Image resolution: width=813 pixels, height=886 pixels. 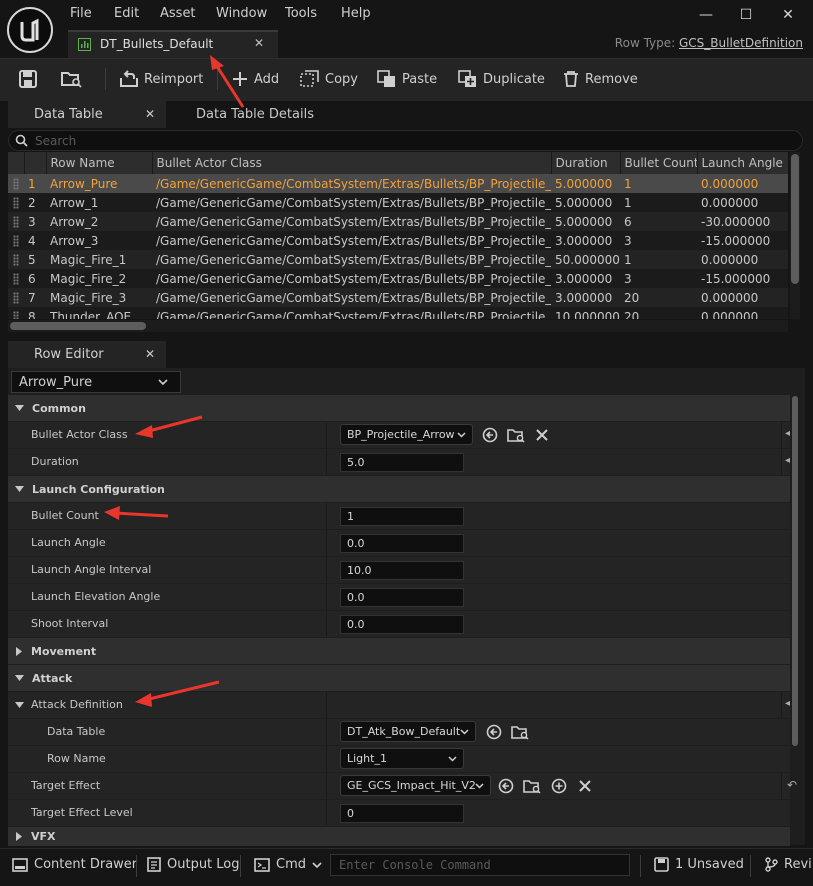 What do you see at coordinates (402, 758) in the screenshot?
I see `row-name-combo: Light_1` at bounding box center [402, 758].